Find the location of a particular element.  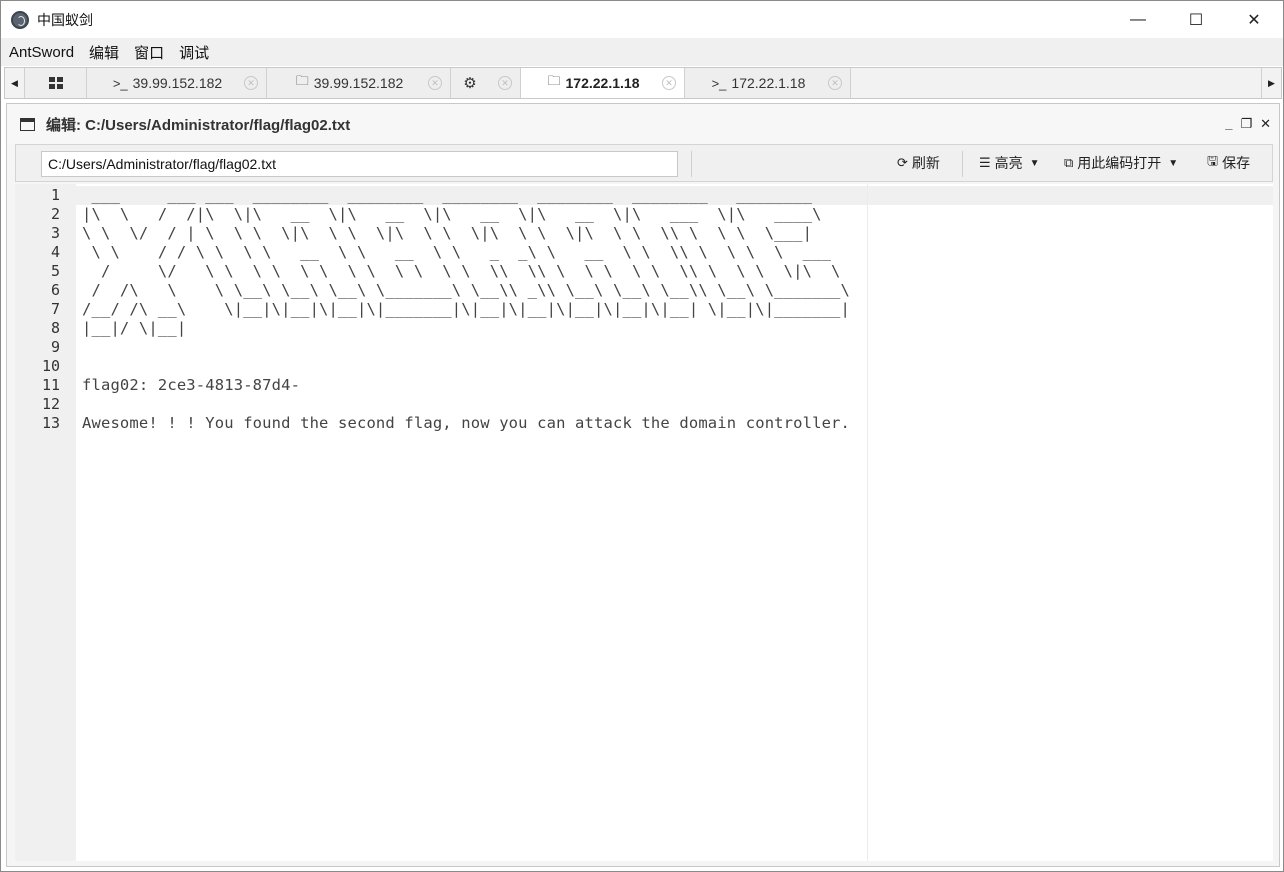

highlight-label: 高亮 is located at coordinates (1008, 163).